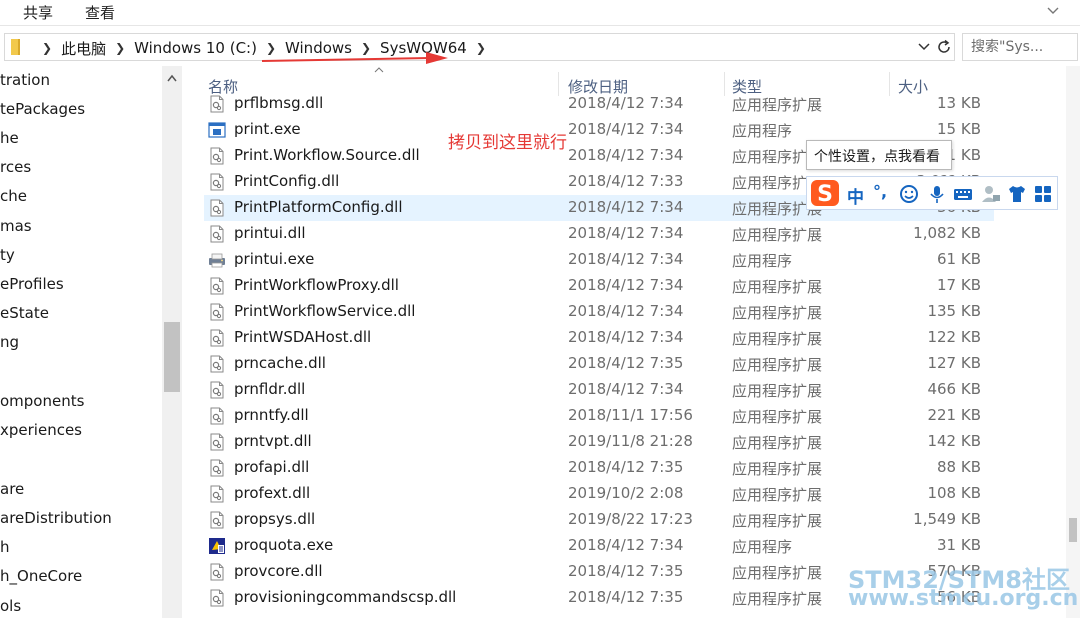  I want to click on file-row: prncache.dll 2018/4/12 7:35 应用程序扩展 127 KB, so click(599, 364).